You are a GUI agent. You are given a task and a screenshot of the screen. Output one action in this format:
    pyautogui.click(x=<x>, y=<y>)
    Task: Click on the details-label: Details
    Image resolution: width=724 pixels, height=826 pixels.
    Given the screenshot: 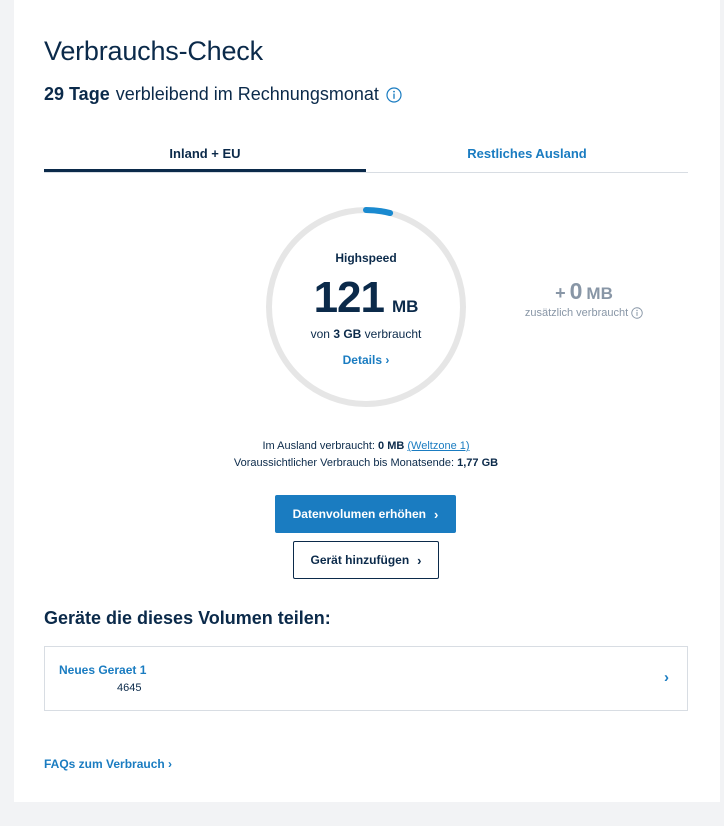 What is the action you would take?
    pyautogui.click(x=362, y=360)
    